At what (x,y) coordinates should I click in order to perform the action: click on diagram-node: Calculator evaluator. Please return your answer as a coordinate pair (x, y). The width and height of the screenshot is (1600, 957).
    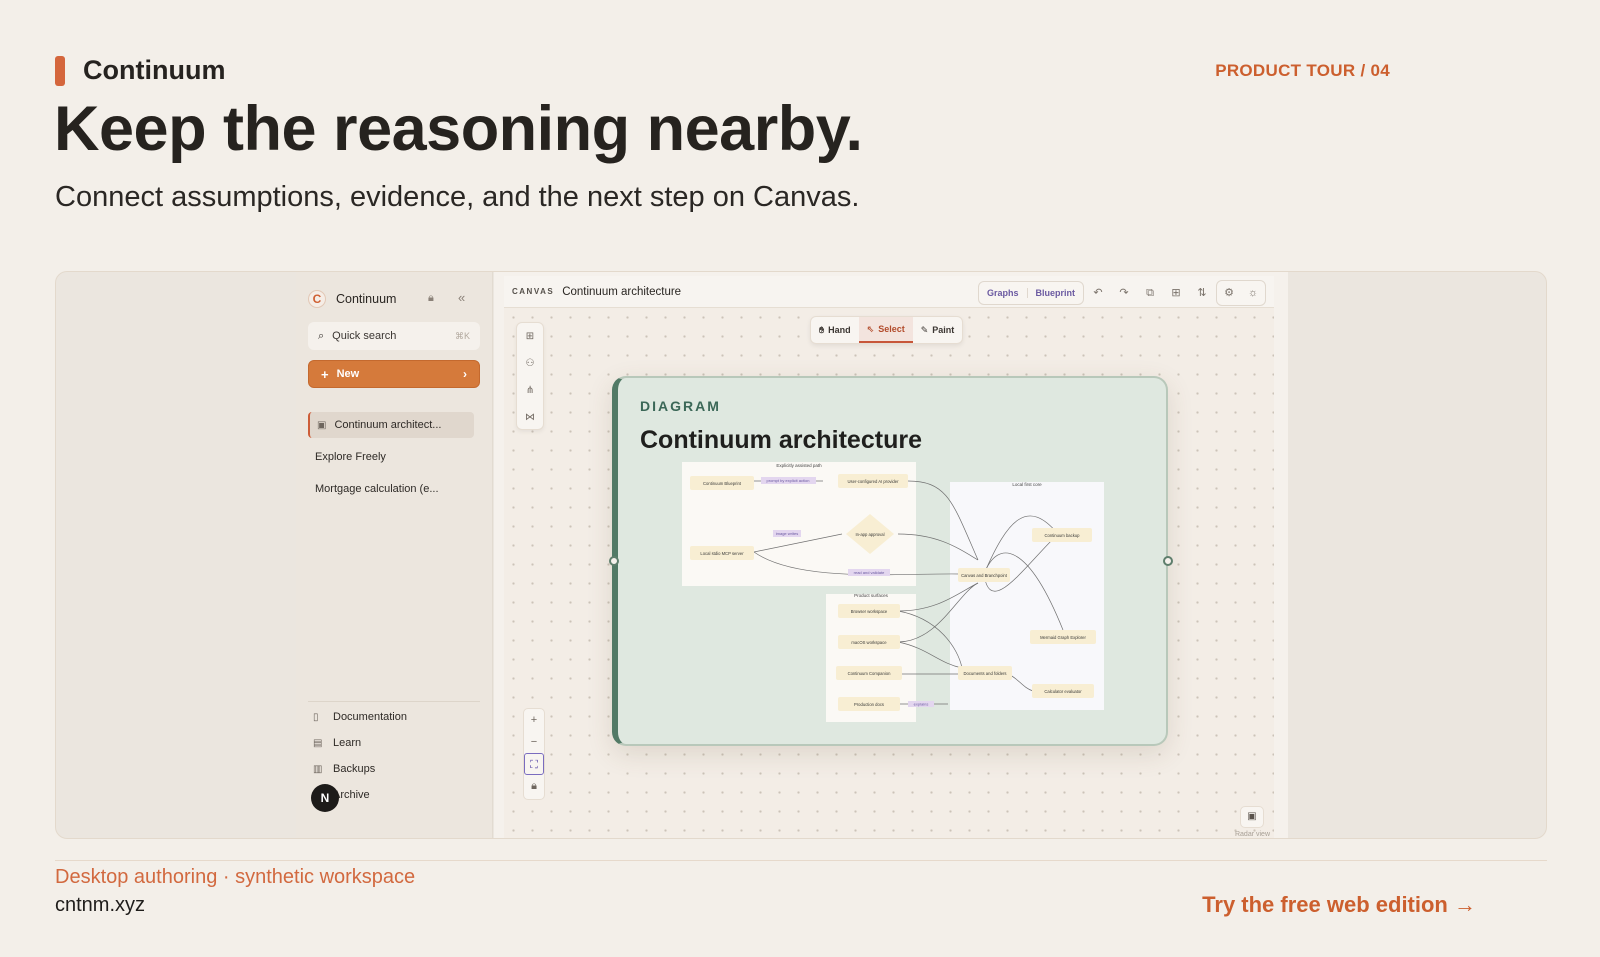
    Looking at the image, I should click on (1063, 691).